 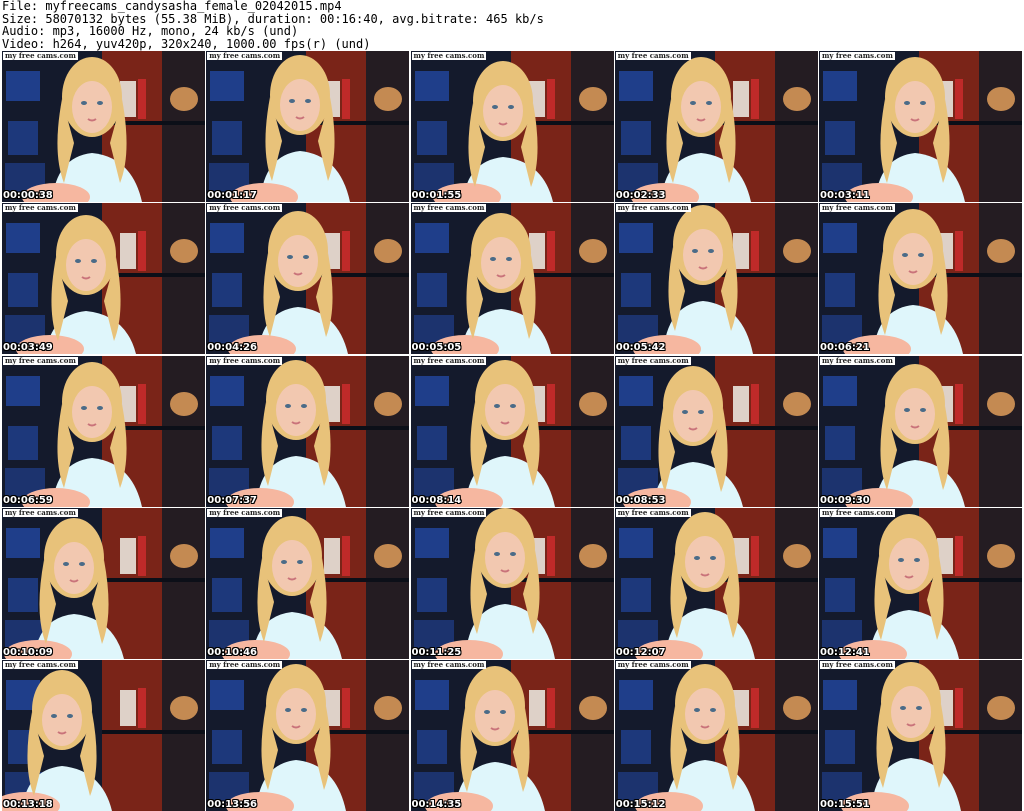 I want to click on timestamp-label: 00:05:42, so click(x=640, y=348).